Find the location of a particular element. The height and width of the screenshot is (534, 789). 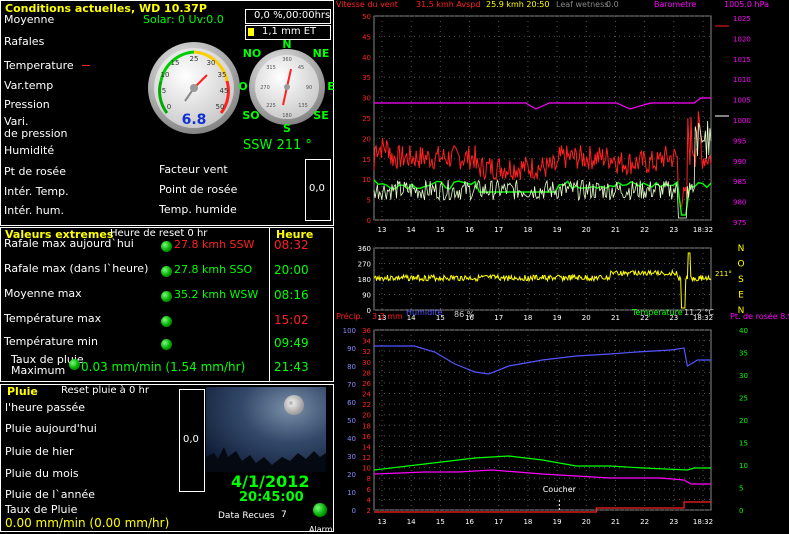

svg-text: 45 is located at coordinates (224, 91).